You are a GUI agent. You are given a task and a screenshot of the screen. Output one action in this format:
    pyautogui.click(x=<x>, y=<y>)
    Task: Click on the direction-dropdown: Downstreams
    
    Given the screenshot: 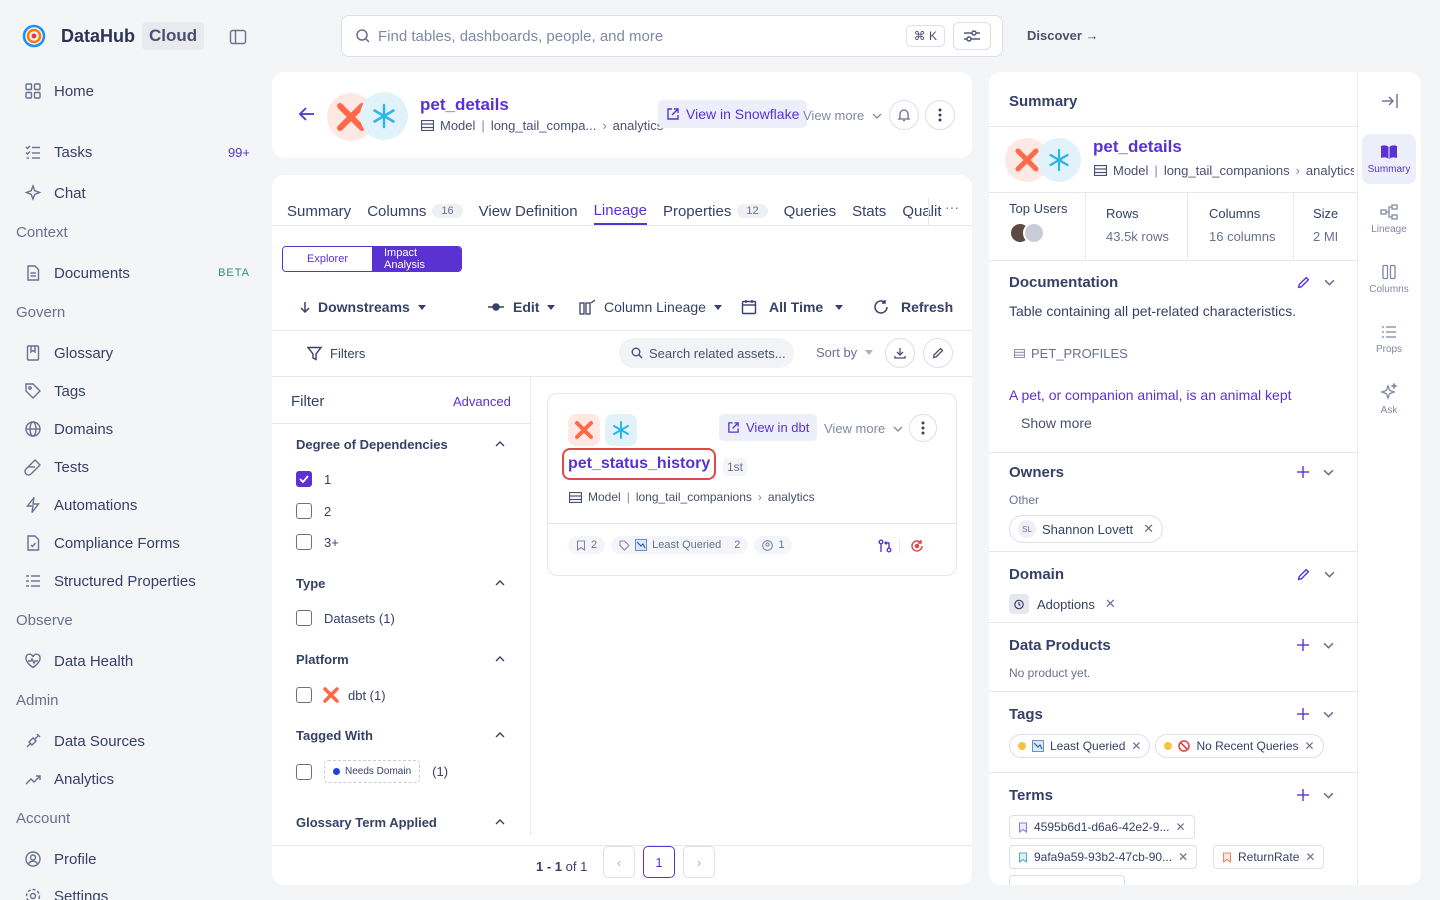 What is the action you would take?
    pyautogui.click(x=363, y=307)
    